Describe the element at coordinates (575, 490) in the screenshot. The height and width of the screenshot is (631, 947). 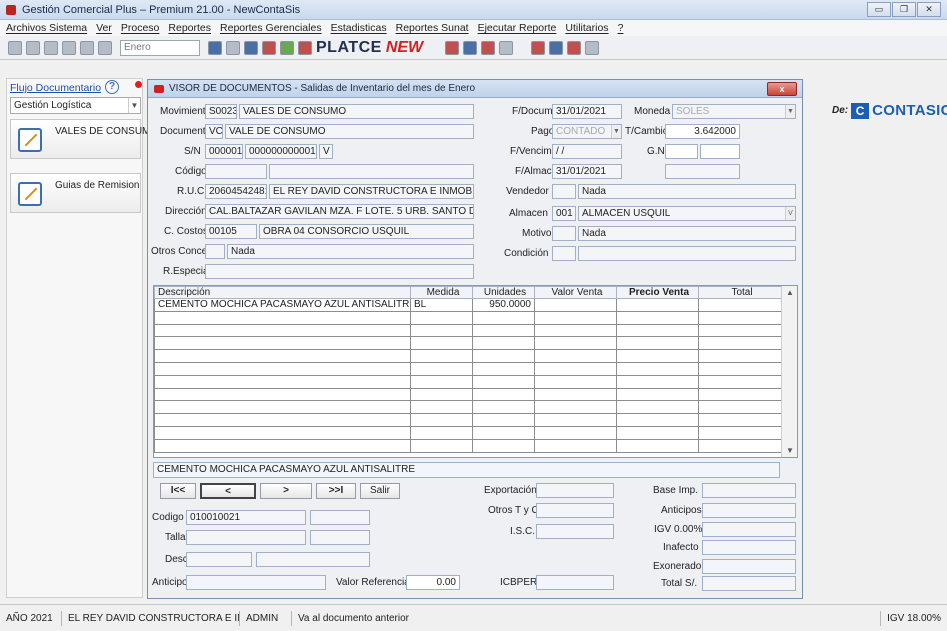
I see `exportacion-field` at that location.